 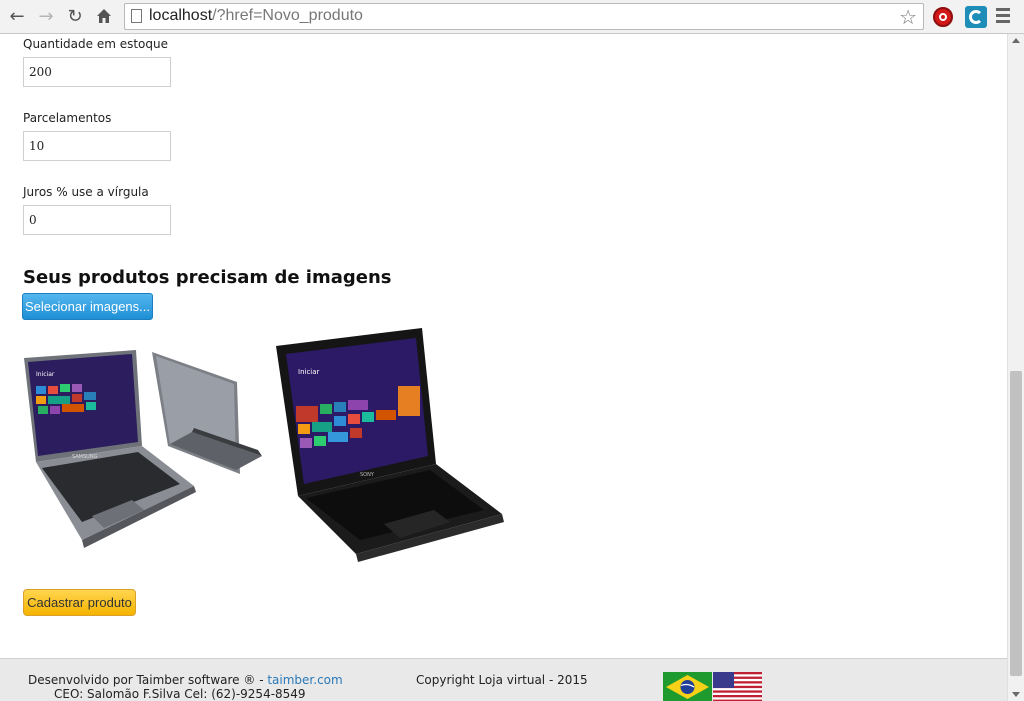 I want to click on laptop-image-1: Iniciar SAMSUNG, so click(x=143, y=449).